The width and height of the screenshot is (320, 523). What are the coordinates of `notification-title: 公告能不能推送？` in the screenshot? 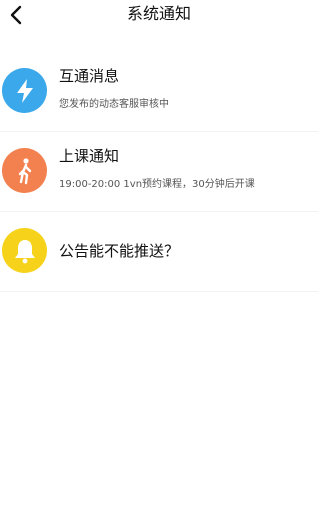 It's located at (119, 251).